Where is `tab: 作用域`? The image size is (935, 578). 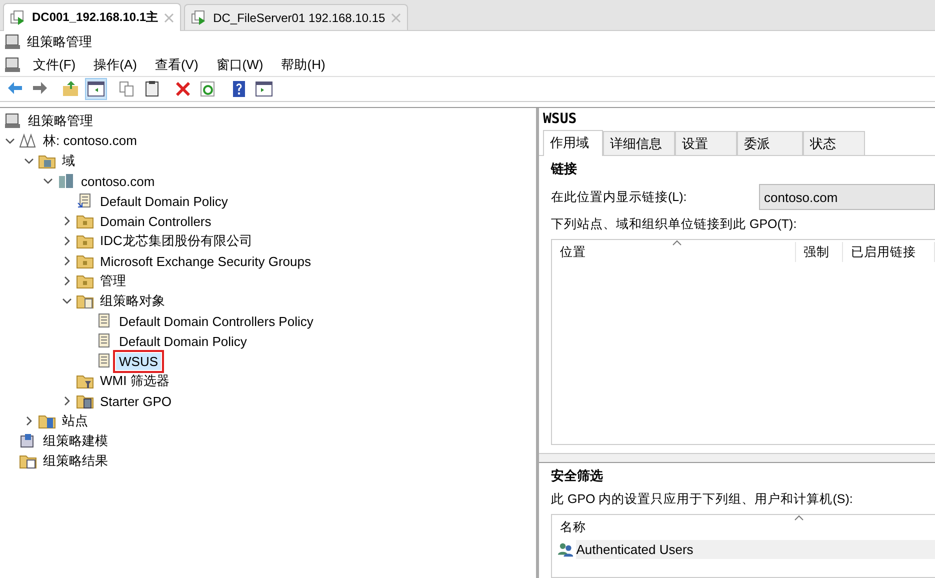 tab: 作用域 is located at coordinates (573, 143).